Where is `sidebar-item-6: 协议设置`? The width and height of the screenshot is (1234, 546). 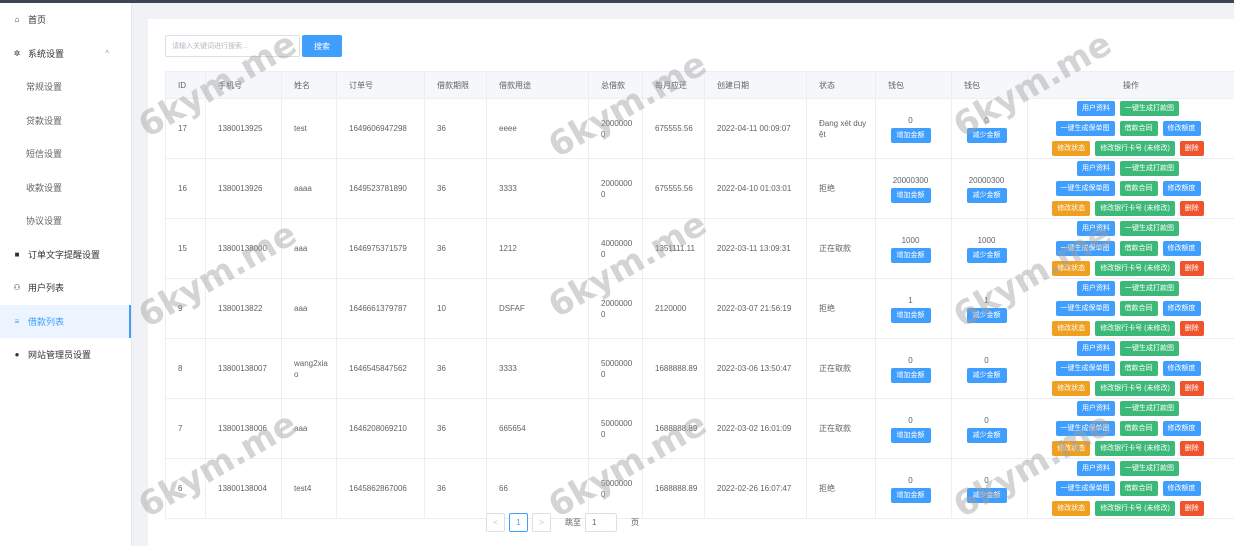 sidebar-item-6: 协议设置 is located at coordinates (65, 221).